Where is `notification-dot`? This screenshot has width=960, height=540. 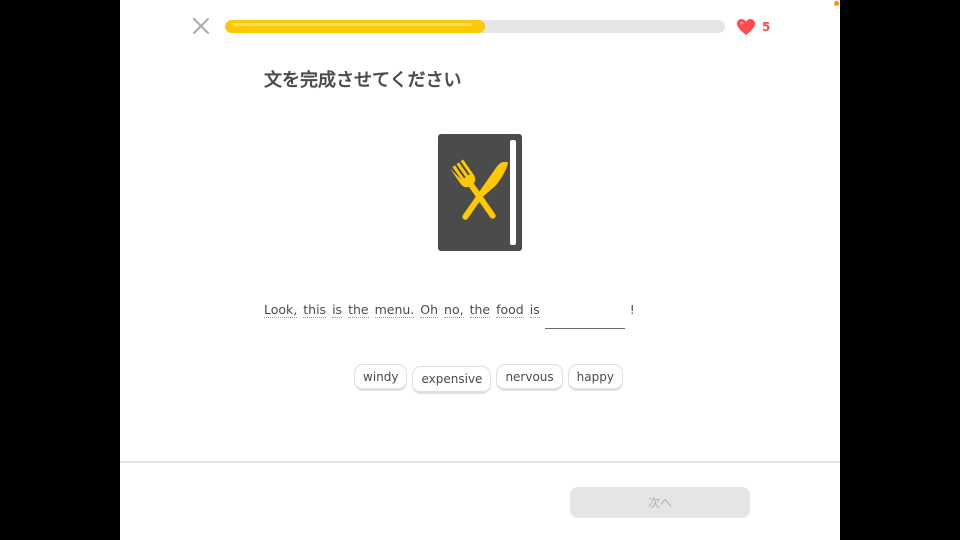
notification-dot is located at coordinates (836, 3).